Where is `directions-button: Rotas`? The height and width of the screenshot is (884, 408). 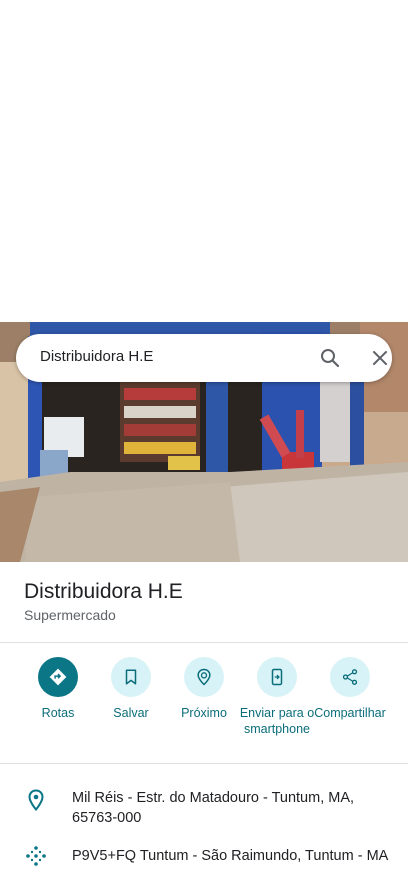 directions-button: Rotas is located at coordinates (58, 688).